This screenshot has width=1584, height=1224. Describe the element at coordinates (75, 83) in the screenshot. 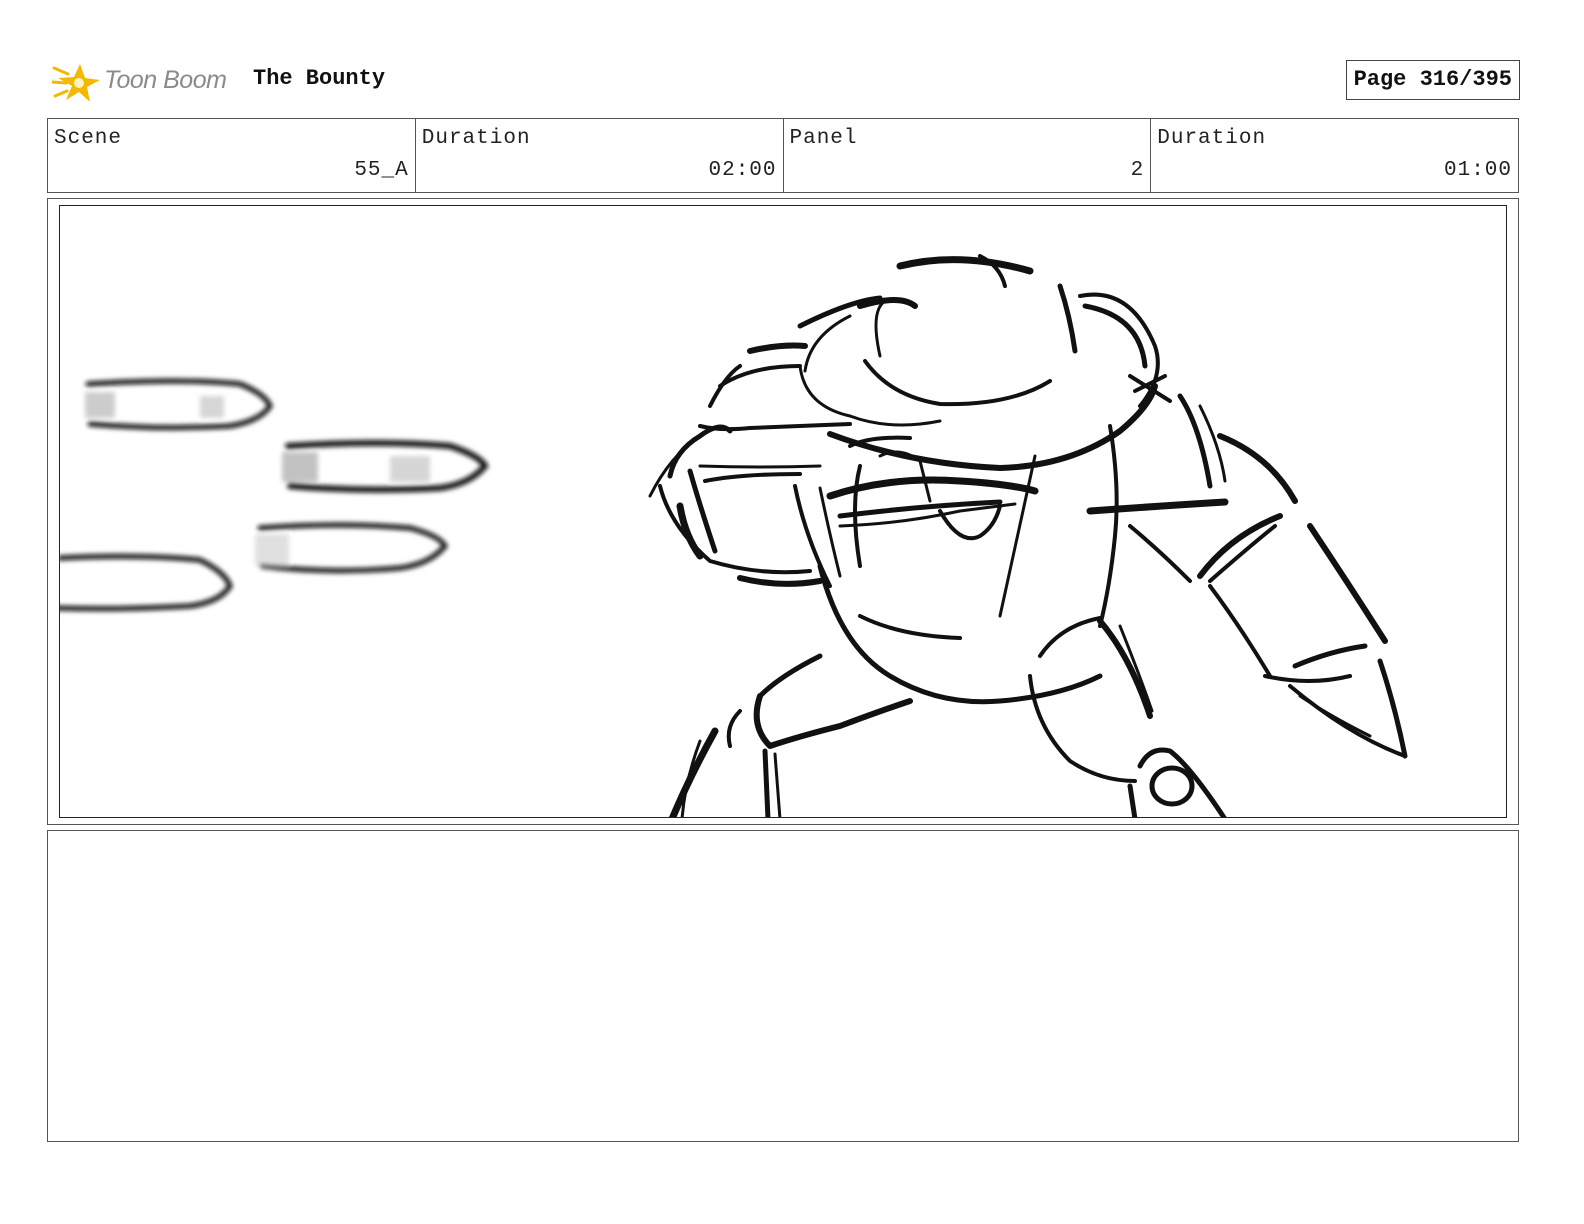

I see `starburst-icon` at that location.